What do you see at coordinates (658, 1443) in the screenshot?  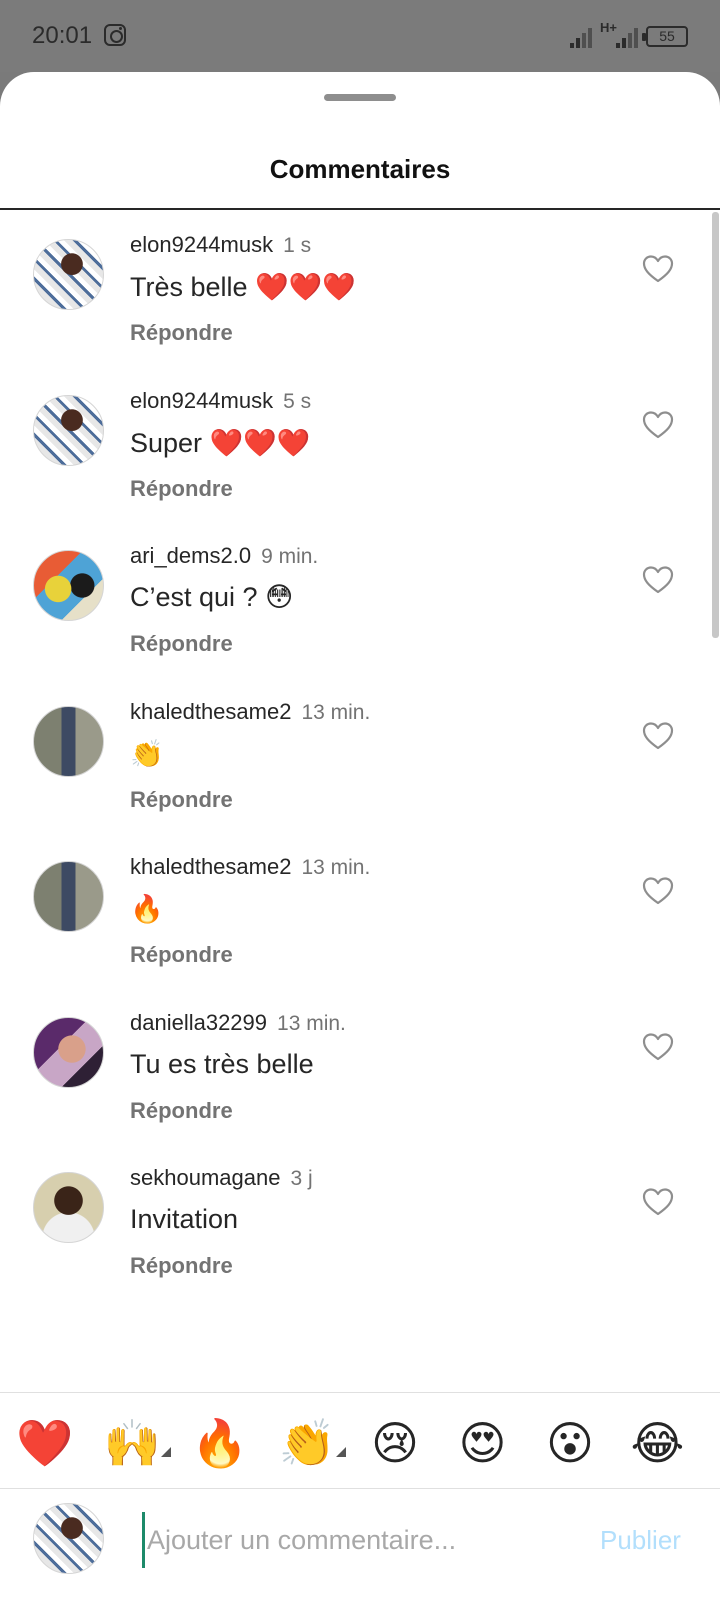 I see `tears-of-joy-emoji: 😂` at bounding box center [658, 1443].